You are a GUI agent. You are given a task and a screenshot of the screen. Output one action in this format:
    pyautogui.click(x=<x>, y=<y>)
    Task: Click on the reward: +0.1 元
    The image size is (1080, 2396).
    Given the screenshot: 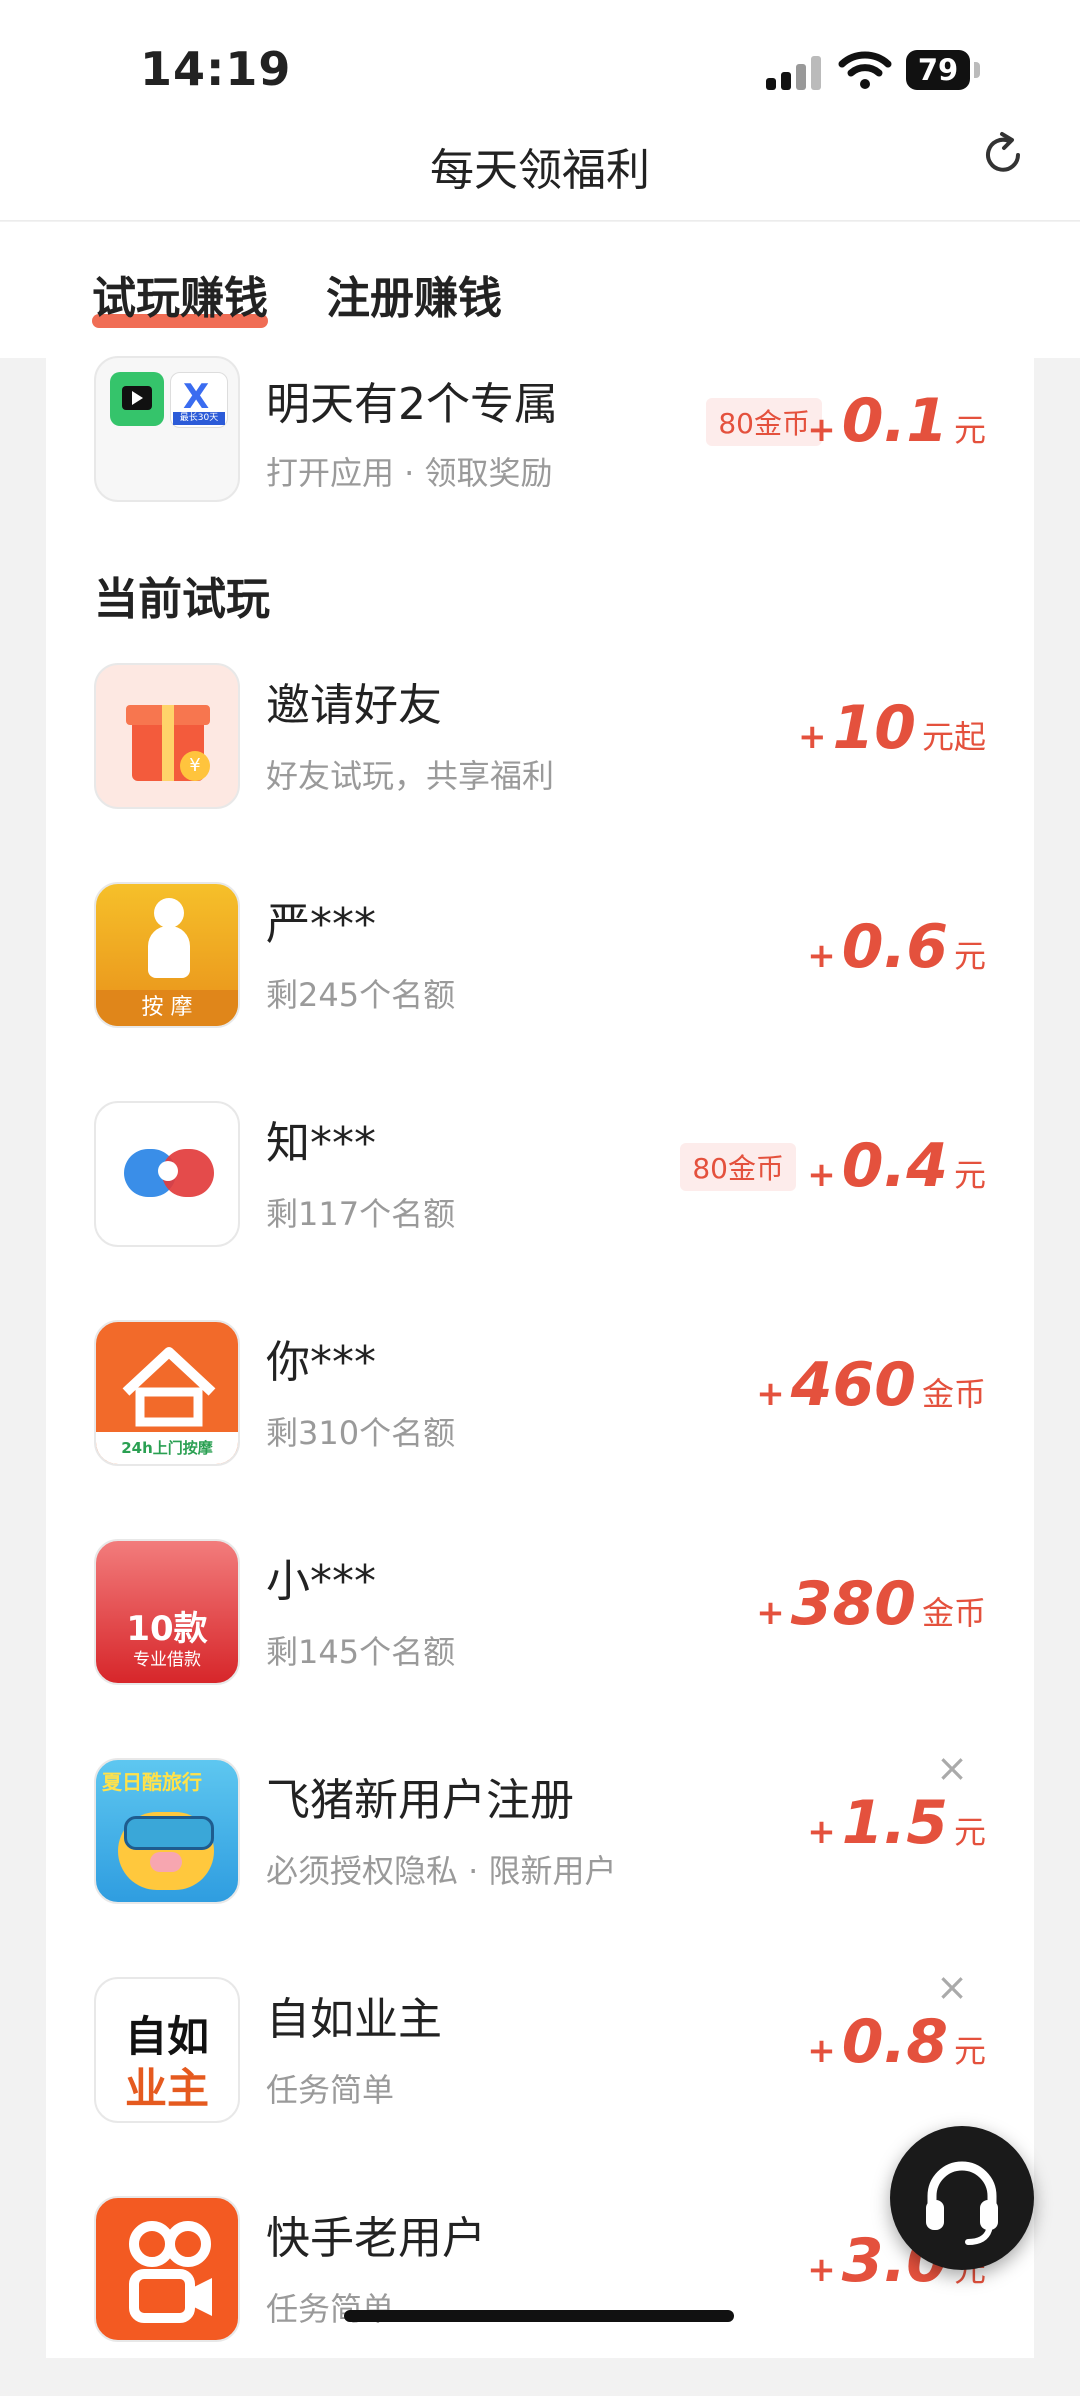 What is the action you would take?
    pyautogui.click(x=896, y=421)
    